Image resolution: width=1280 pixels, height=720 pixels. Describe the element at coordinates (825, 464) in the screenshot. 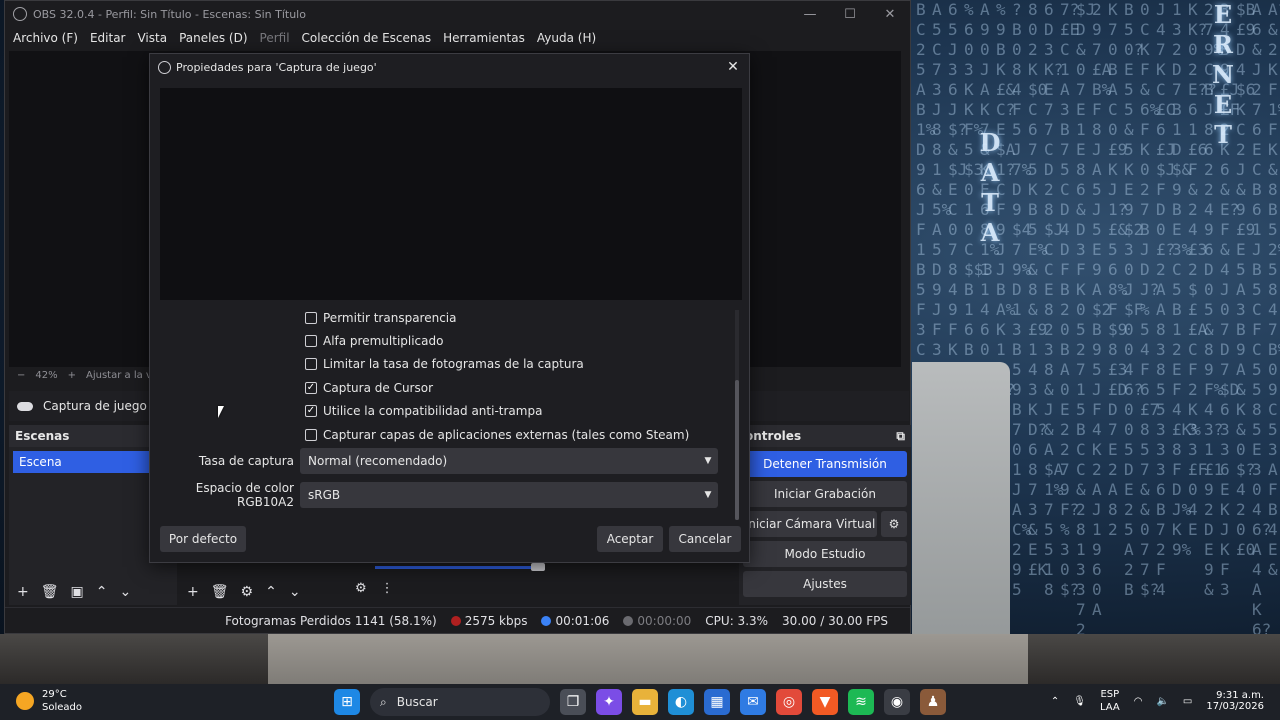

I see `stop-stream-button: Detener Transmisión` at that location.